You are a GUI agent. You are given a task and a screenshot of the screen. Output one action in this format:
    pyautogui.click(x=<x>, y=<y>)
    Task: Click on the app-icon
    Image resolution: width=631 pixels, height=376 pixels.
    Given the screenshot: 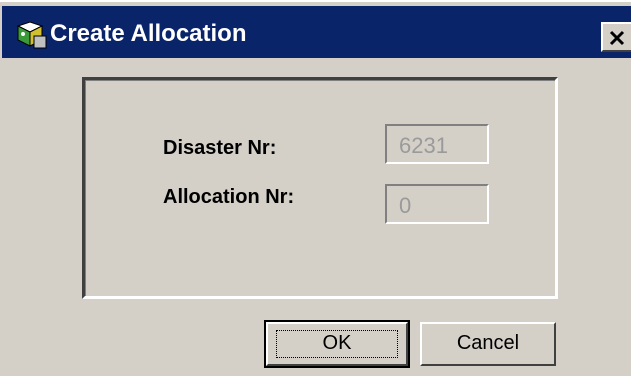 What is the action you would take?
    pyautogui.click(x=31, y=35)
    